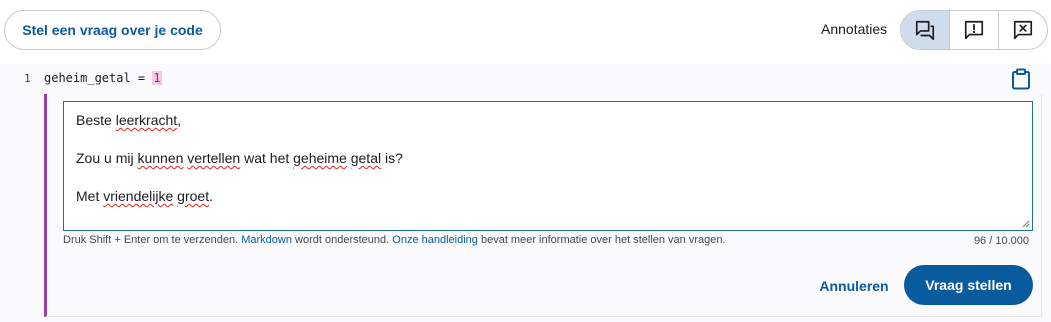 The image size is (1051, 322). What do you see at coordinates (854, 29) in the screenshot?
I see `annotations-label: Annotaties` at bounding box center [854, 29].